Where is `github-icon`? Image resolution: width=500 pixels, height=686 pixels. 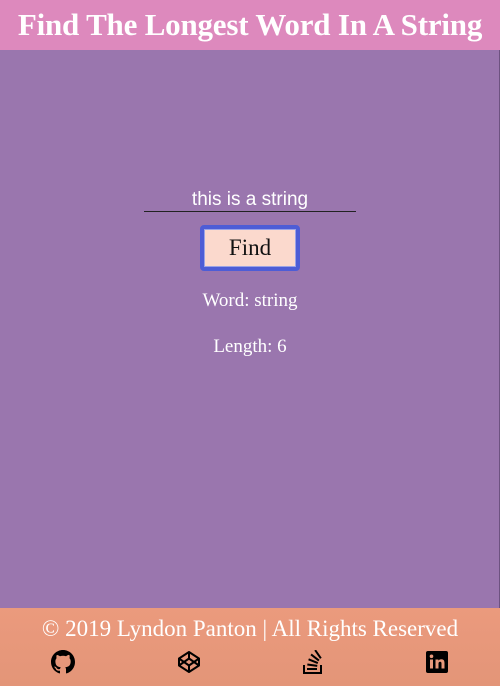 github-icon is located at coordinates (63, 662).